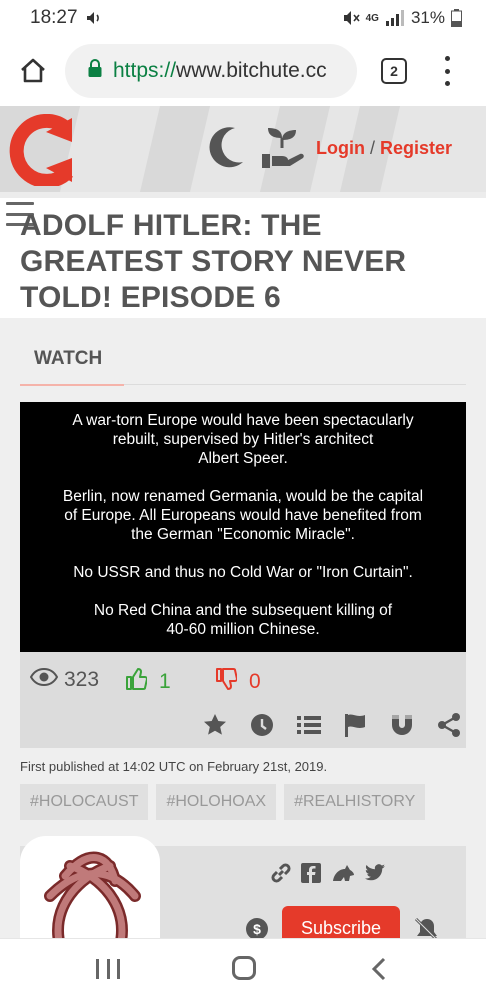  Describe the element at coordinates (251, 70) in the screenshot. I see `url-host: www.bitchute.cc` at that location.